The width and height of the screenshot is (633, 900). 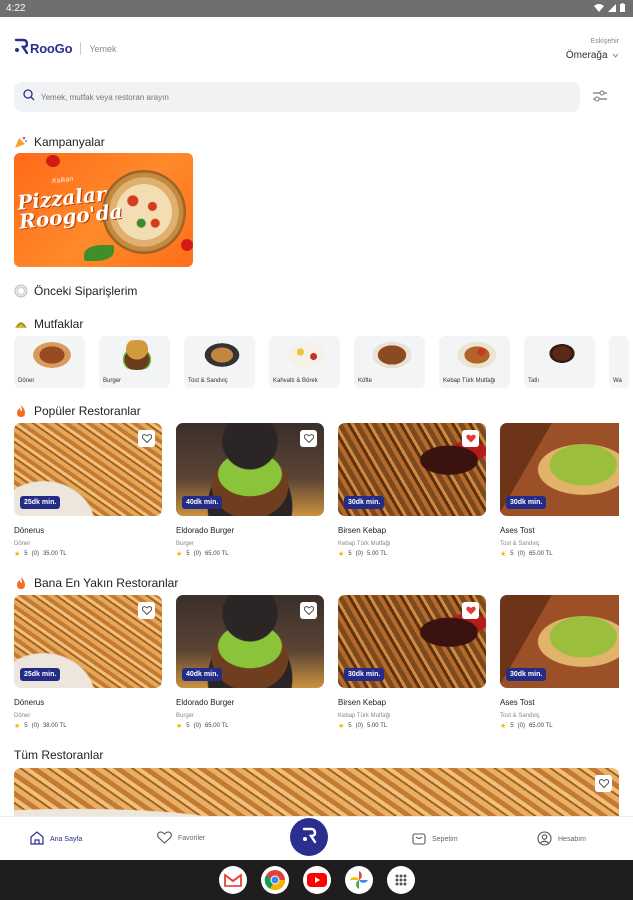 I want to click on restaurant-meta: ★ 5 (0) 35.00 TL, so click(x=88, y=554).